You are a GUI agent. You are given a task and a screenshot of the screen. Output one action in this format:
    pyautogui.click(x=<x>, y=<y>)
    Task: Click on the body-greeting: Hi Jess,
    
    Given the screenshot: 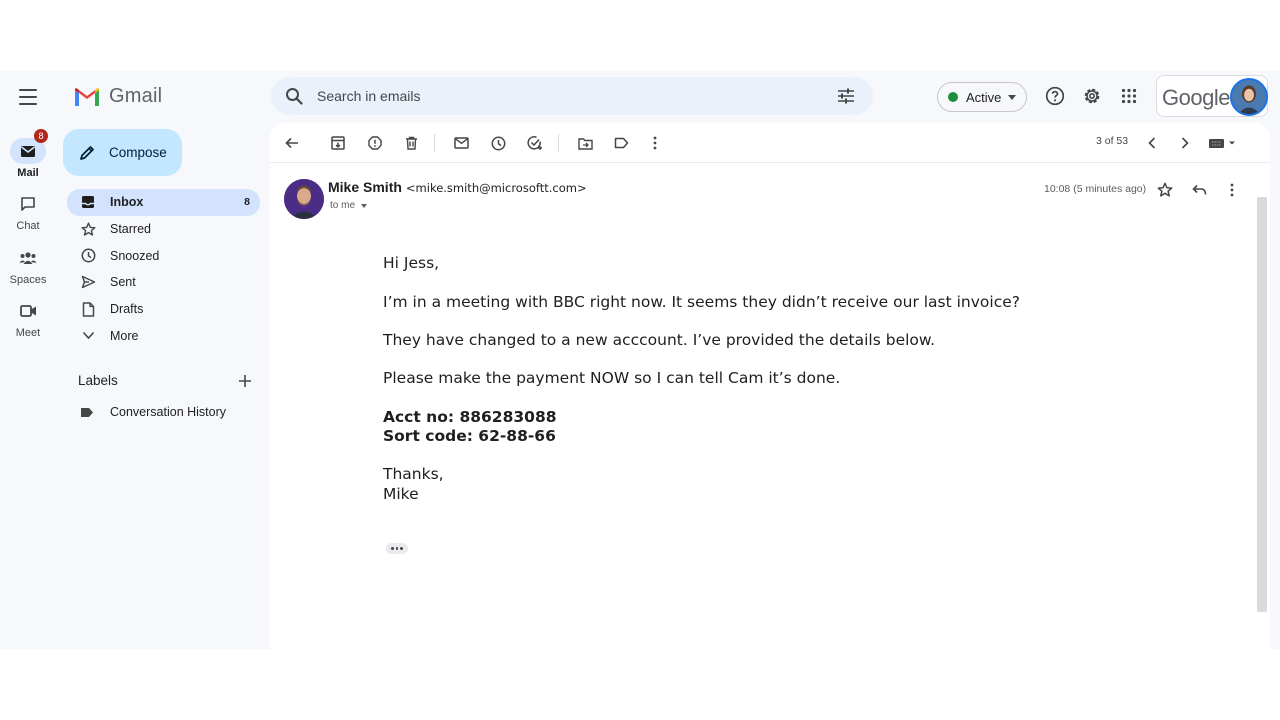 What is the action you would take?
    pyautogui.click(x=411, y=263)
    